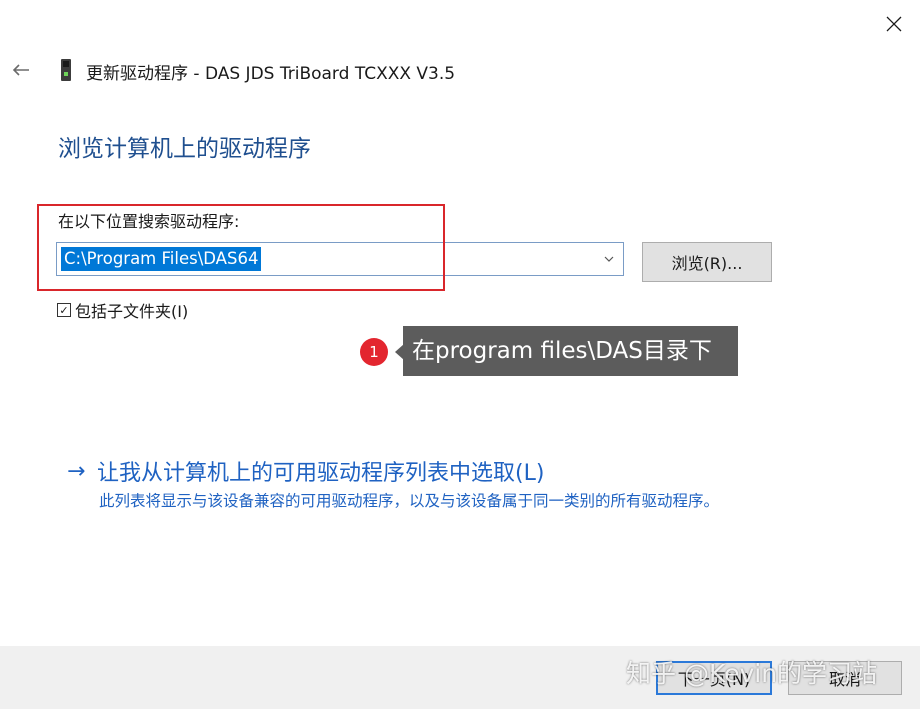  Describe the element at coordinates (409, 501) in the screenshot. I see `pick-from-list-description: 此列表将显示与该设备兼容的可用驱动程序，以及与该设备属于同一类别的所有驱动程序。` at that location.